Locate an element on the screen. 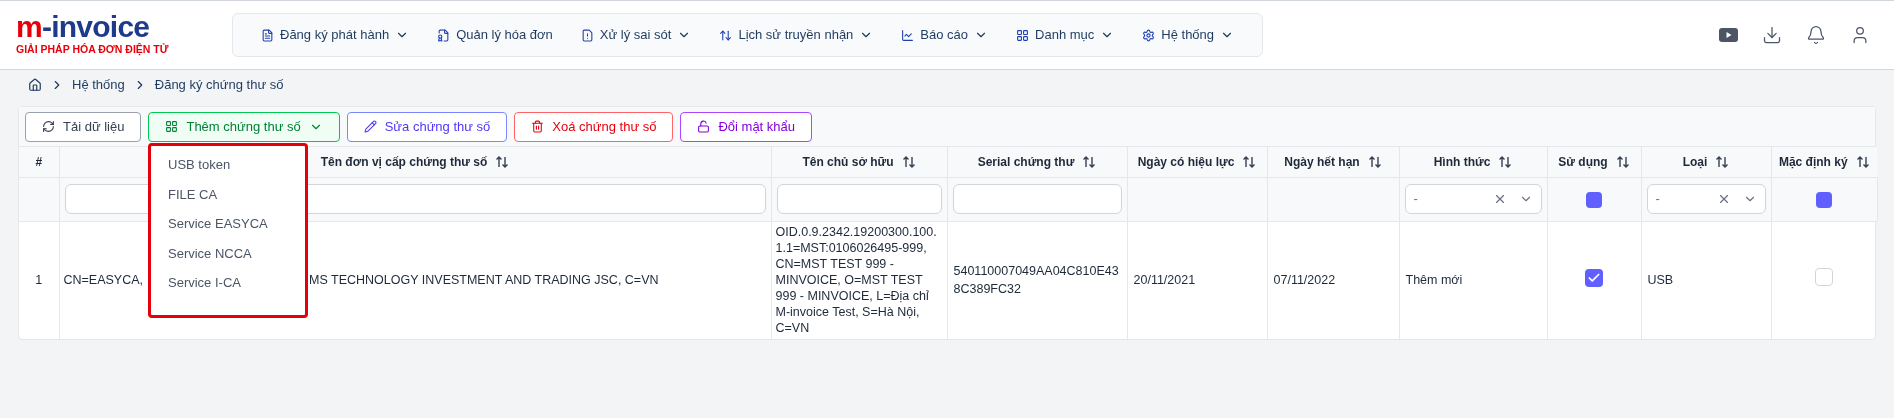  trash-icon is located at coordinates (538, 126).